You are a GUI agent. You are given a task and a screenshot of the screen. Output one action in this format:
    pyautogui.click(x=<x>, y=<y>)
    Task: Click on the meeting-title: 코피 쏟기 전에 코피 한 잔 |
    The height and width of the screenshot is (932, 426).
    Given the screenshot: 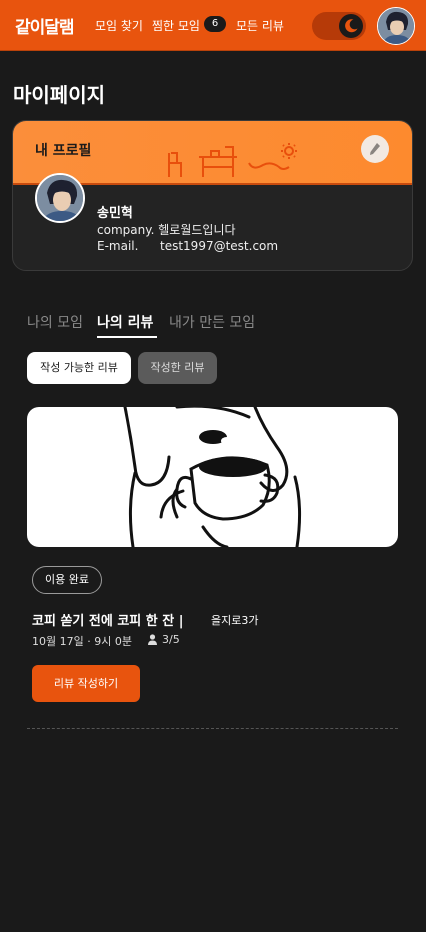 What is the action you would take?
    pyautogui.click(x=108, y=619)
    